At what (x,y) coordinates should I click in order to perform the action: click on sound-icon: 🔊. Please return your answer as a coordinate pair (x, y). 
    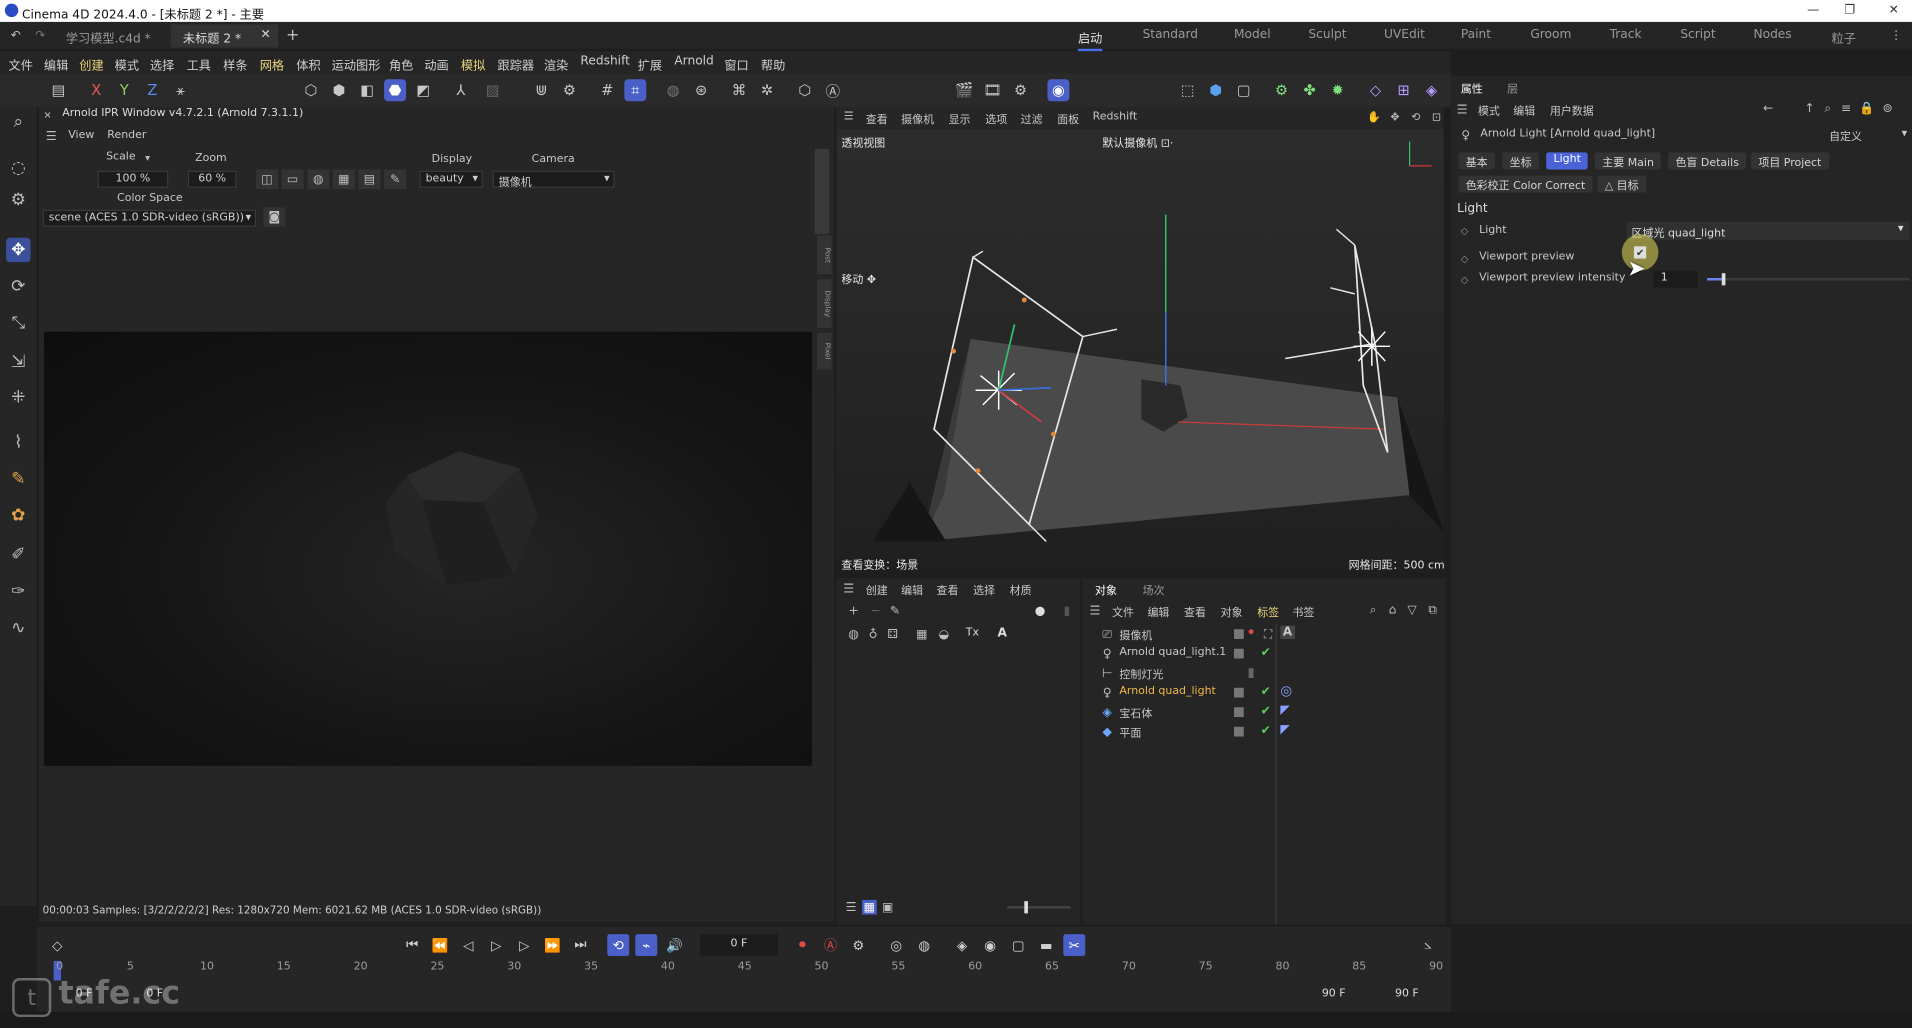
    Looking at the image, I should click on (674, 945).